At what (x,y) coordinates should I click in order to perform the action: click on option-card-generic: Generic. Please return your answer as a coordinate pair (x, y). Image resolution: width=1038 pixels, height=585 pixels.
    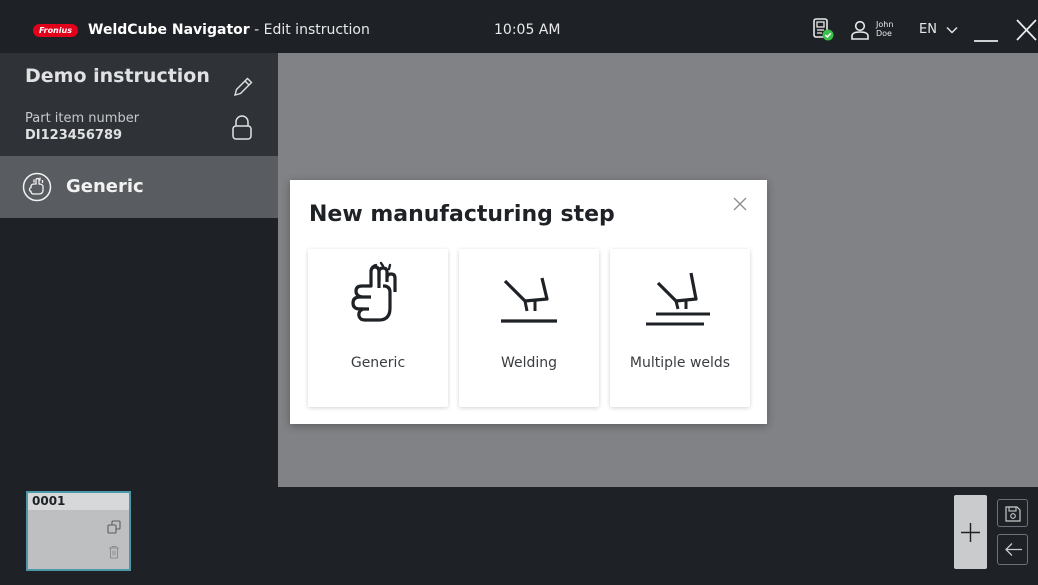
    Looking at the image, I should click on (378, 328).